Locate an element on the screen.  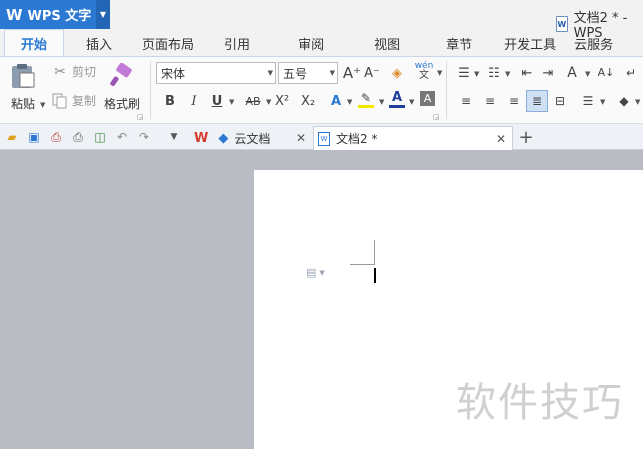
customize-toolbar-chevron-down-icon: ▼ is located at coordinates (174, 137).